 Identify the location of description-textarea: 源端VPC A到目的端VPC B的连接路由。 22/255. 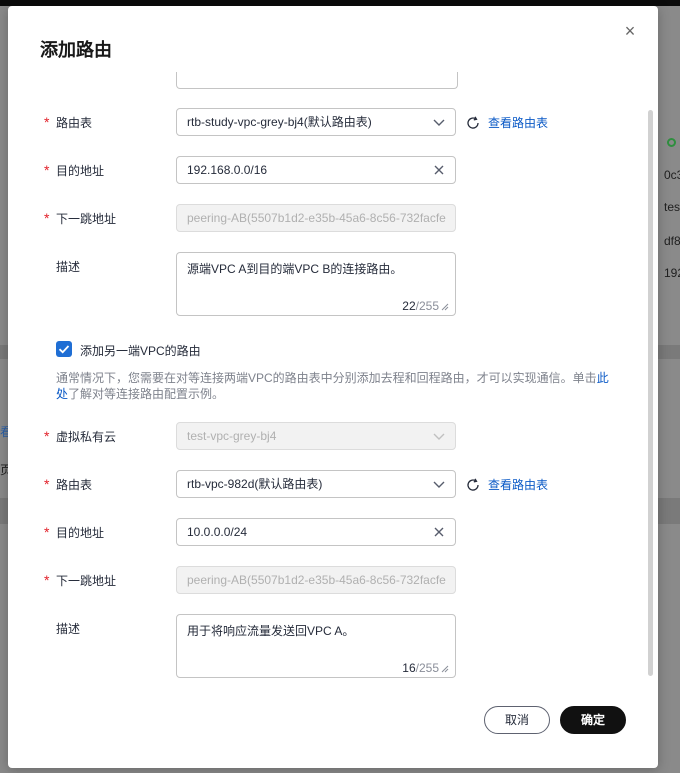
(316, 284).